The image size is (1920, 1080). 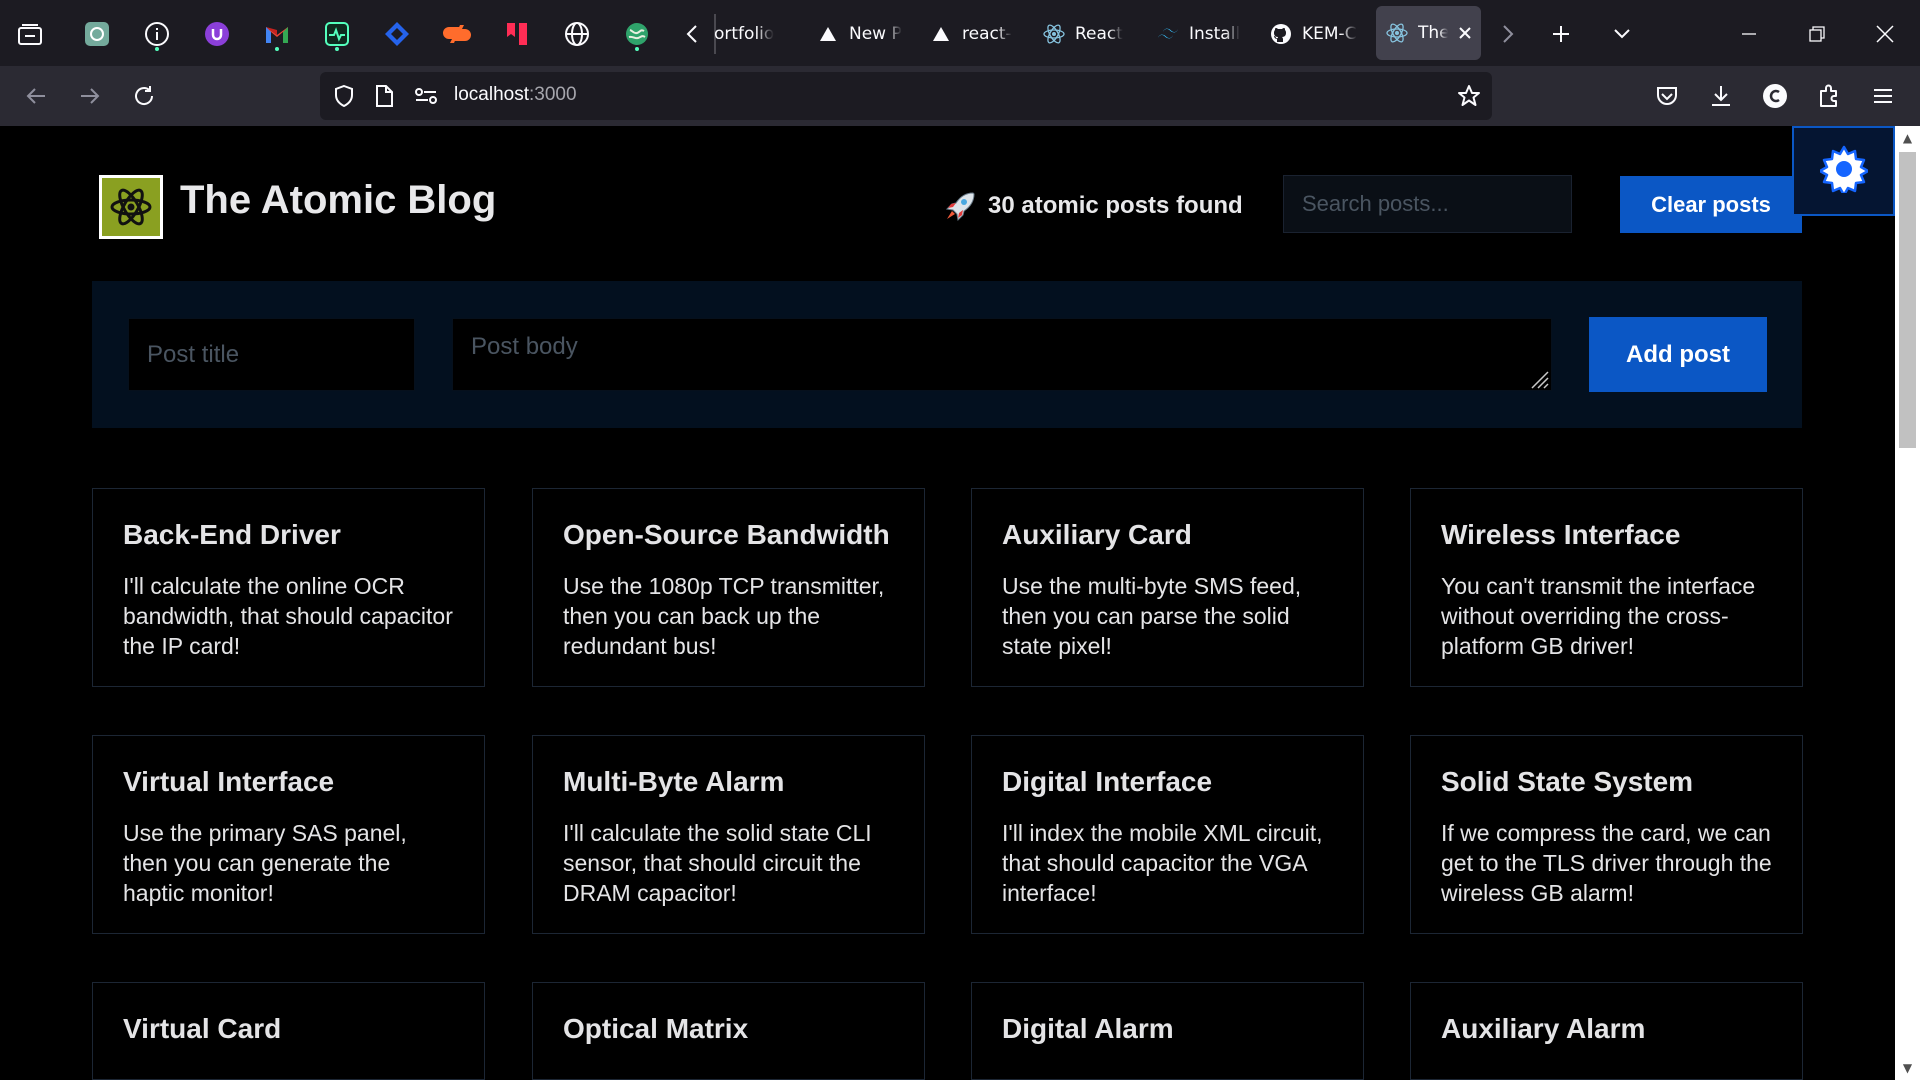 I want to click on extensions-icon, so click(x=1829, y=96).